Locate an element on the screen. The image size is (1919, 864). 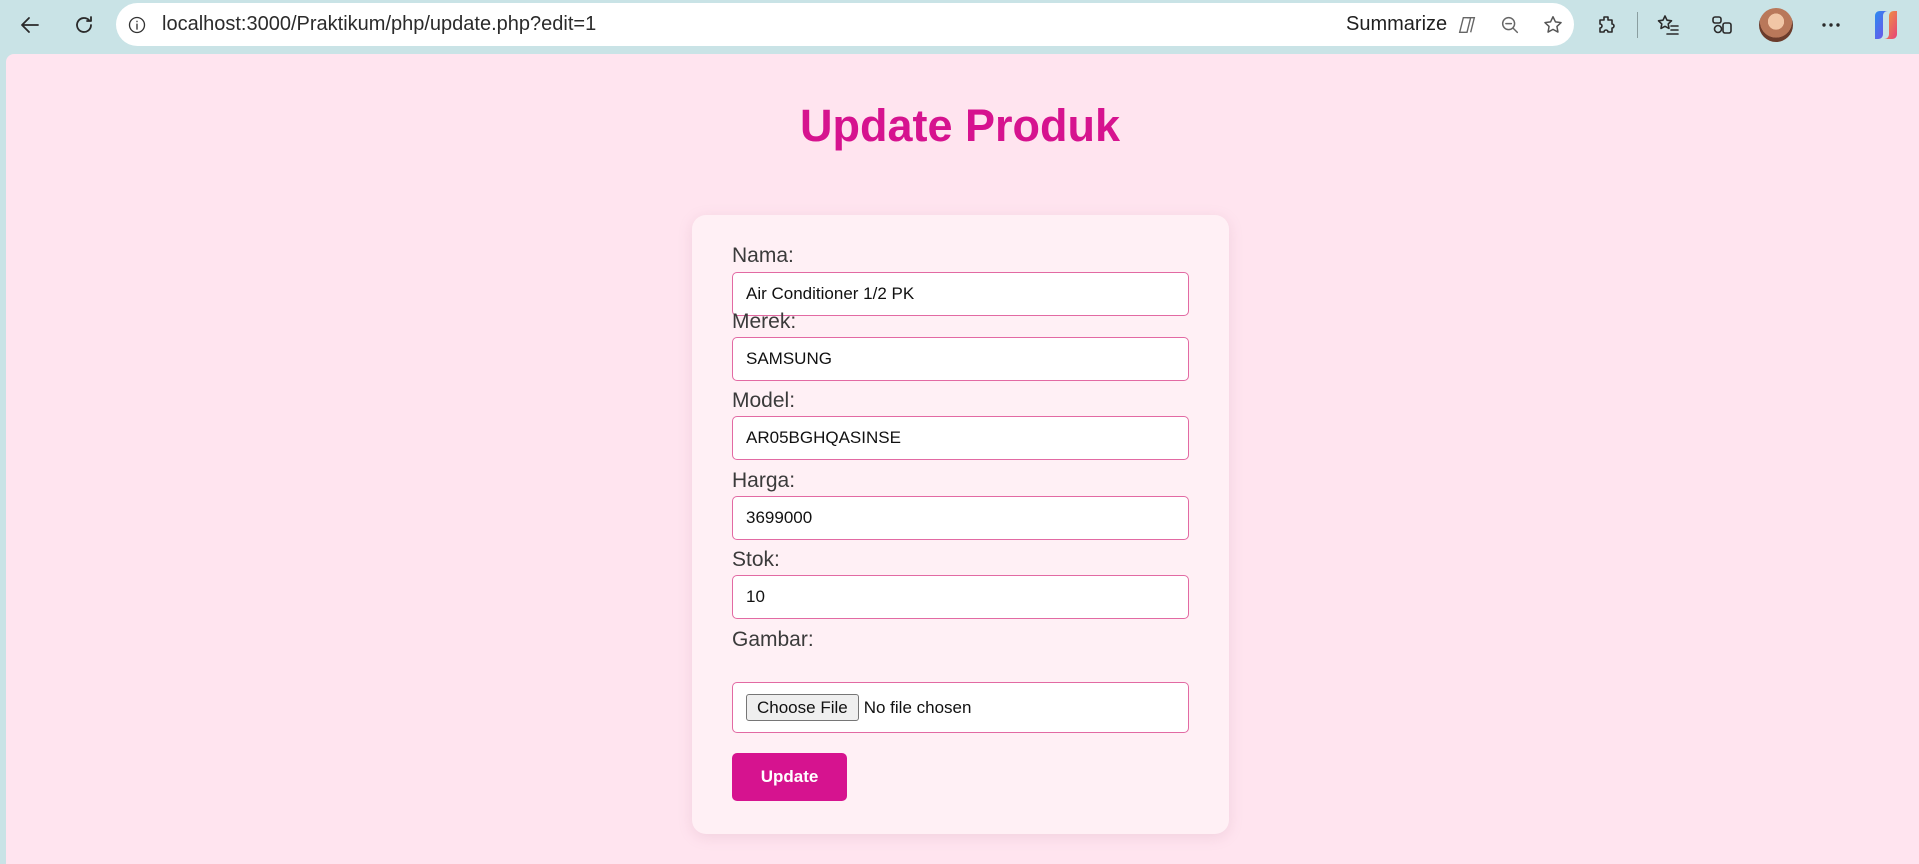
harga-input is located at coordinates (960, 518).